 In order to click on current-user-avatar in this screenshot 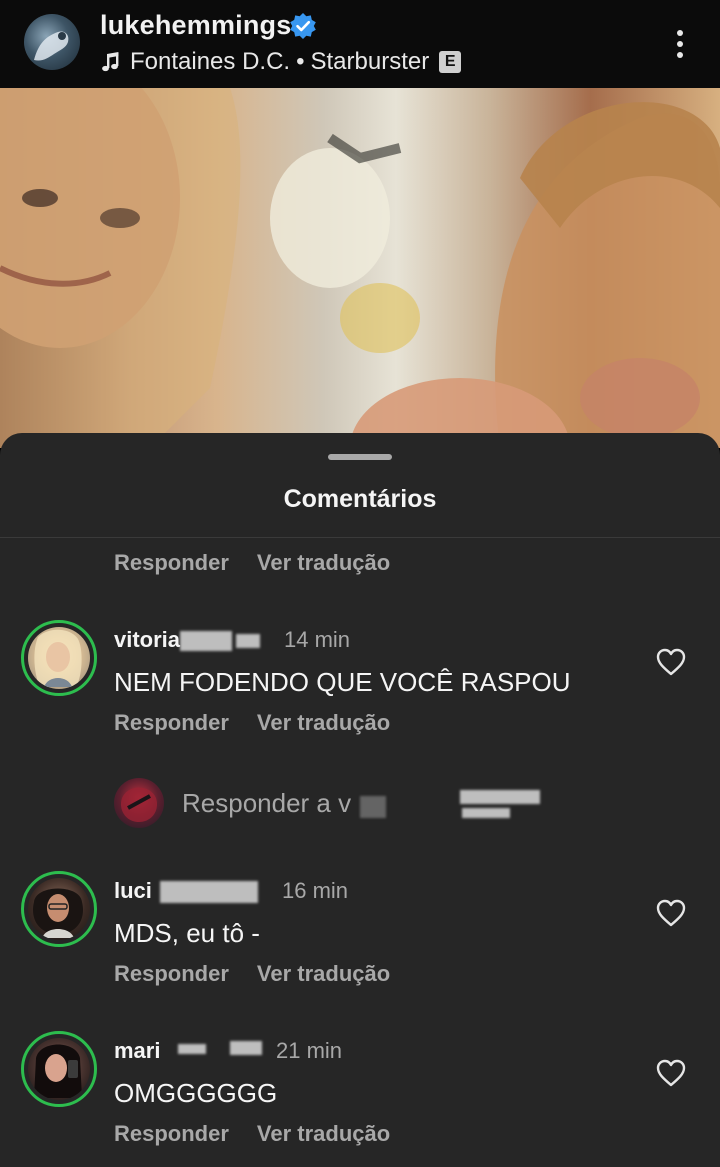, I will do `click(139, 803)`.